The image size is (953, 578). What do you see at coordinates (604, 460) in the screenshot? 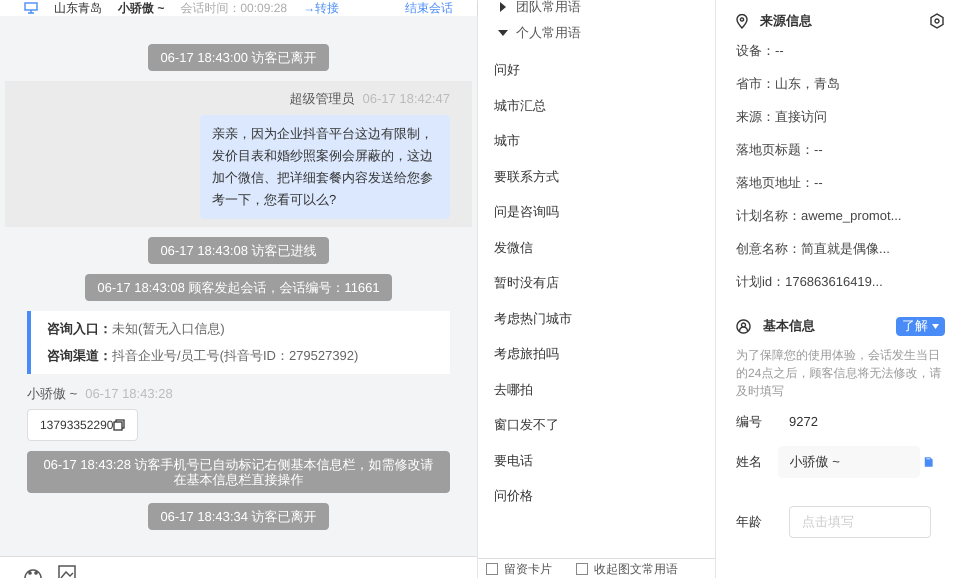
I see `phrase-item: 要电话` at bounding box center [604, 460].